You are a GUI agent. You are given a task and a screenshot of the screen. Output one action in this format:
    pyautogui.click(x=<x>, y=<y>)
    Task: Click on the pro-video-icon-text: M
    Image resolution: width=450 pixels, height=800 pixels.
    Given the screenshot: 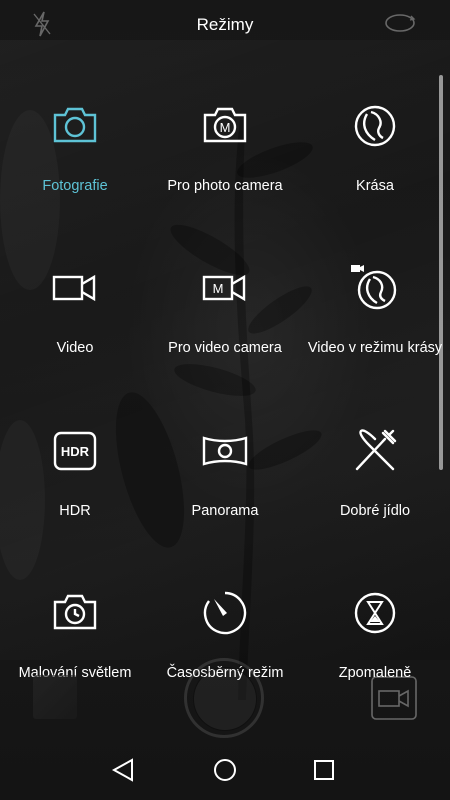 What is the action you would take?
    pyautogui.click(x=218, y=288)
    